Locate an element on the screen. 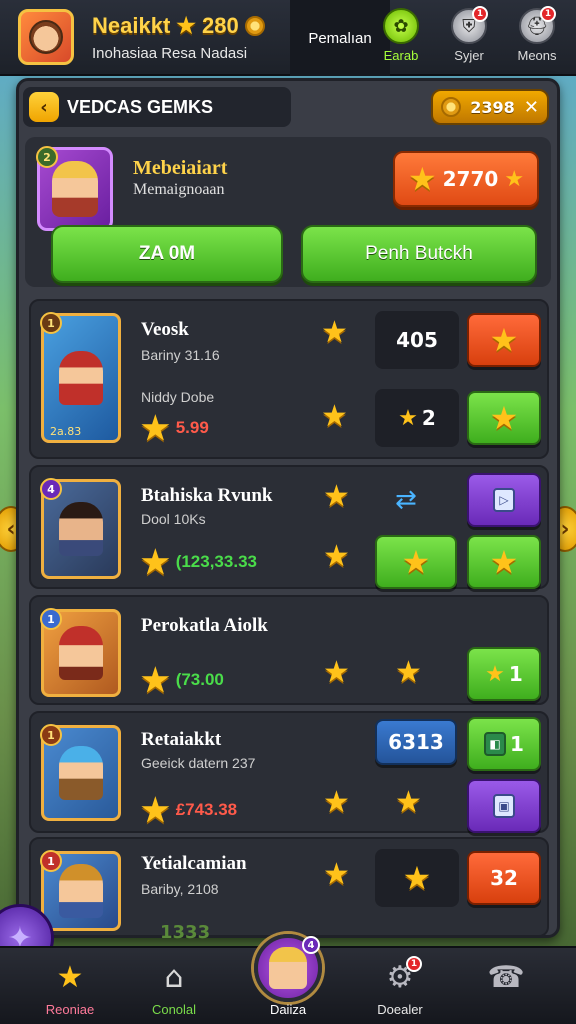 This screenshot has height=1024, width=576. nav-item-reoniae: ★ Reoniae is located at coordinates (70, 988).